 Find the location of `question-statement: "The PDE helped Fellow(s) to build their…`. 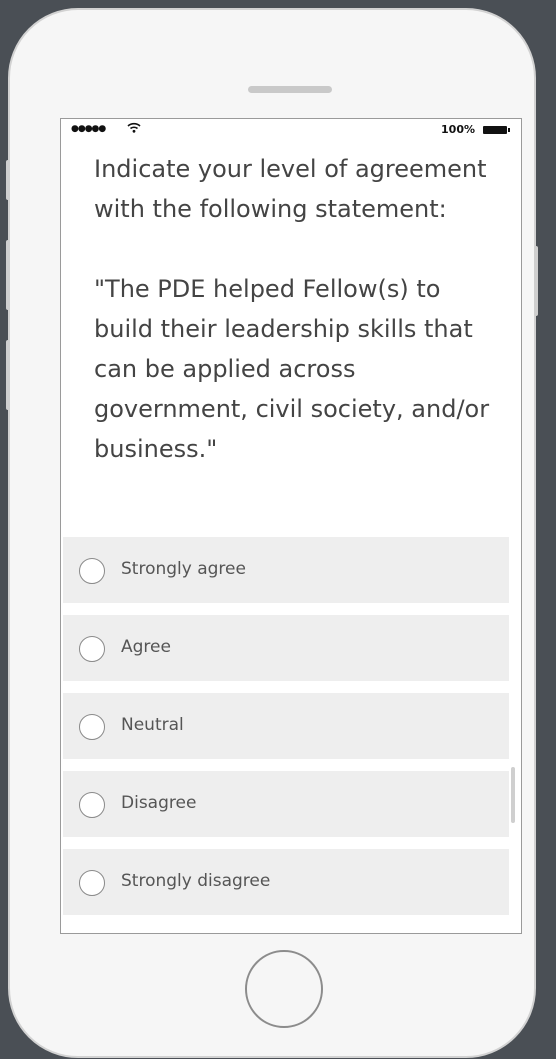

question-statement: "The PDE helped Fellow(s) to build their… is located at coordinates (292, 369).